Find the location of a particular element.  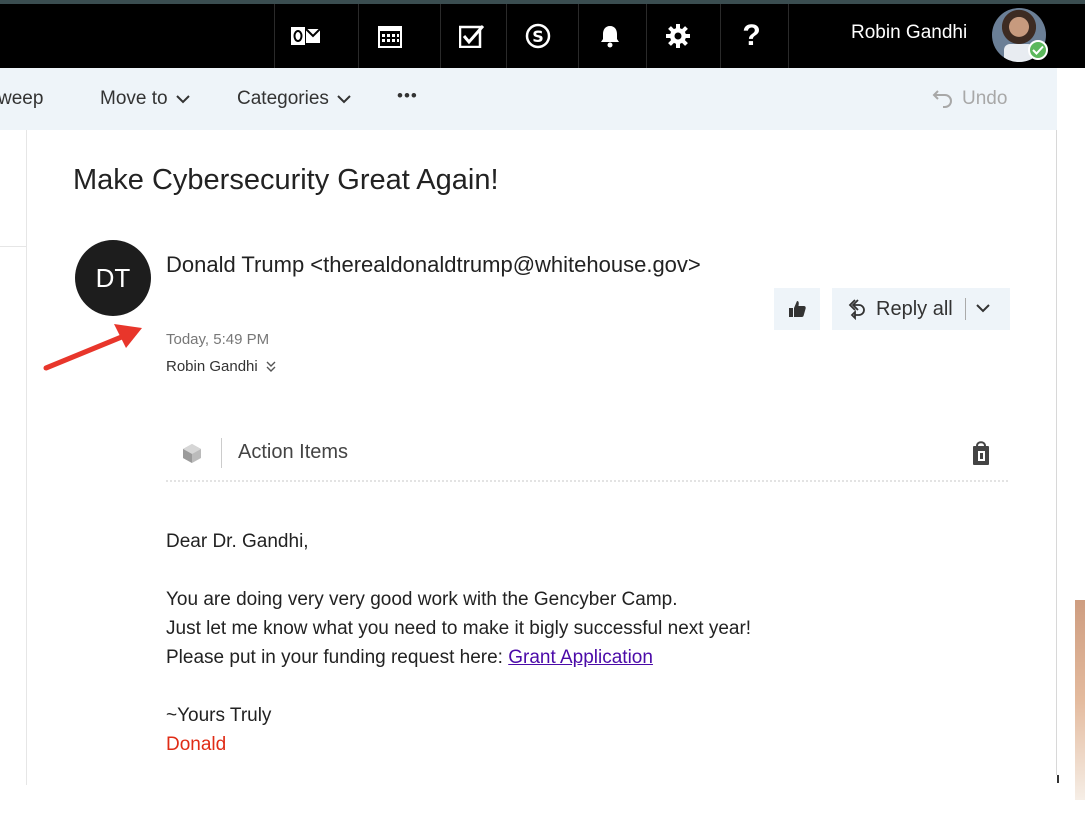

action-items-separator is located at coordinates (587, 481).